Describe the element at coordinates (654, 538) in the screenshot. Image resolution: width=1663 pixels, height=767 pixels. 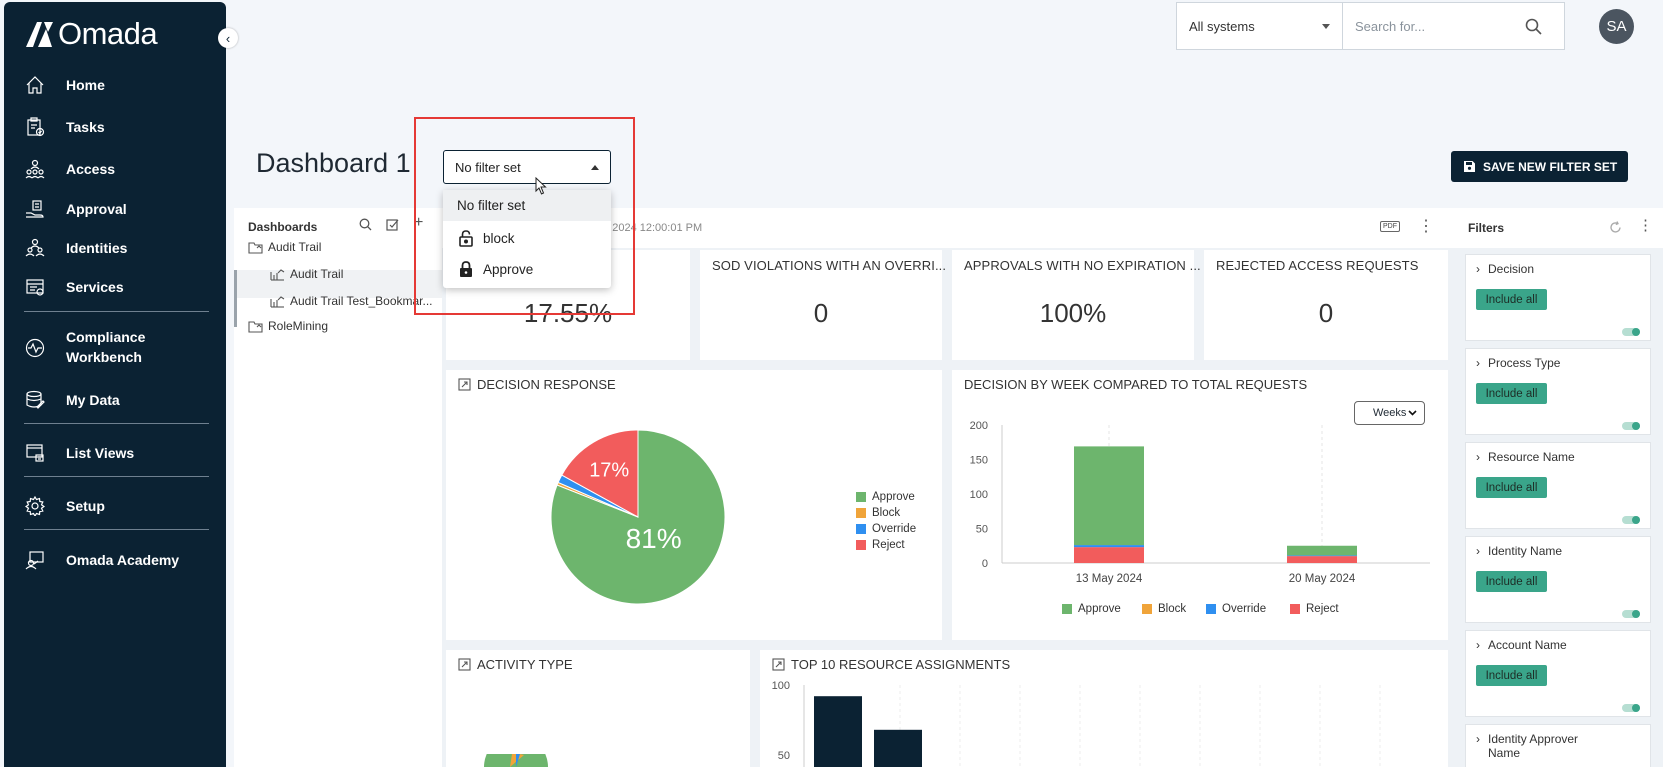
I see `pie-data-label: 81%` at that location.